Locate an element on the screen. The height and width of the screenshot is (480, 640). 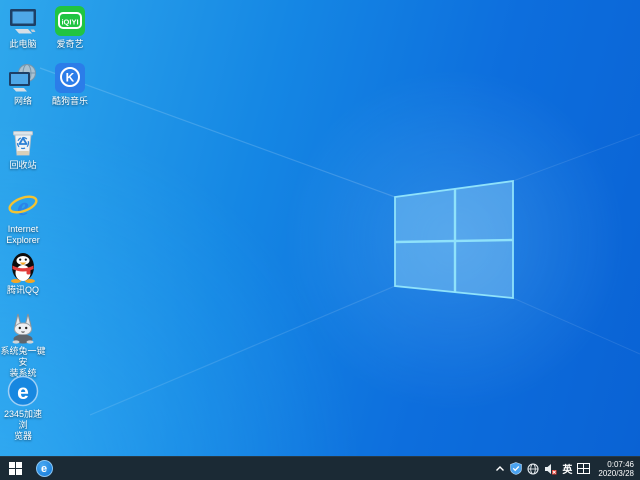
clock-time: 0:07:46 is located at coordinates (620, 464).